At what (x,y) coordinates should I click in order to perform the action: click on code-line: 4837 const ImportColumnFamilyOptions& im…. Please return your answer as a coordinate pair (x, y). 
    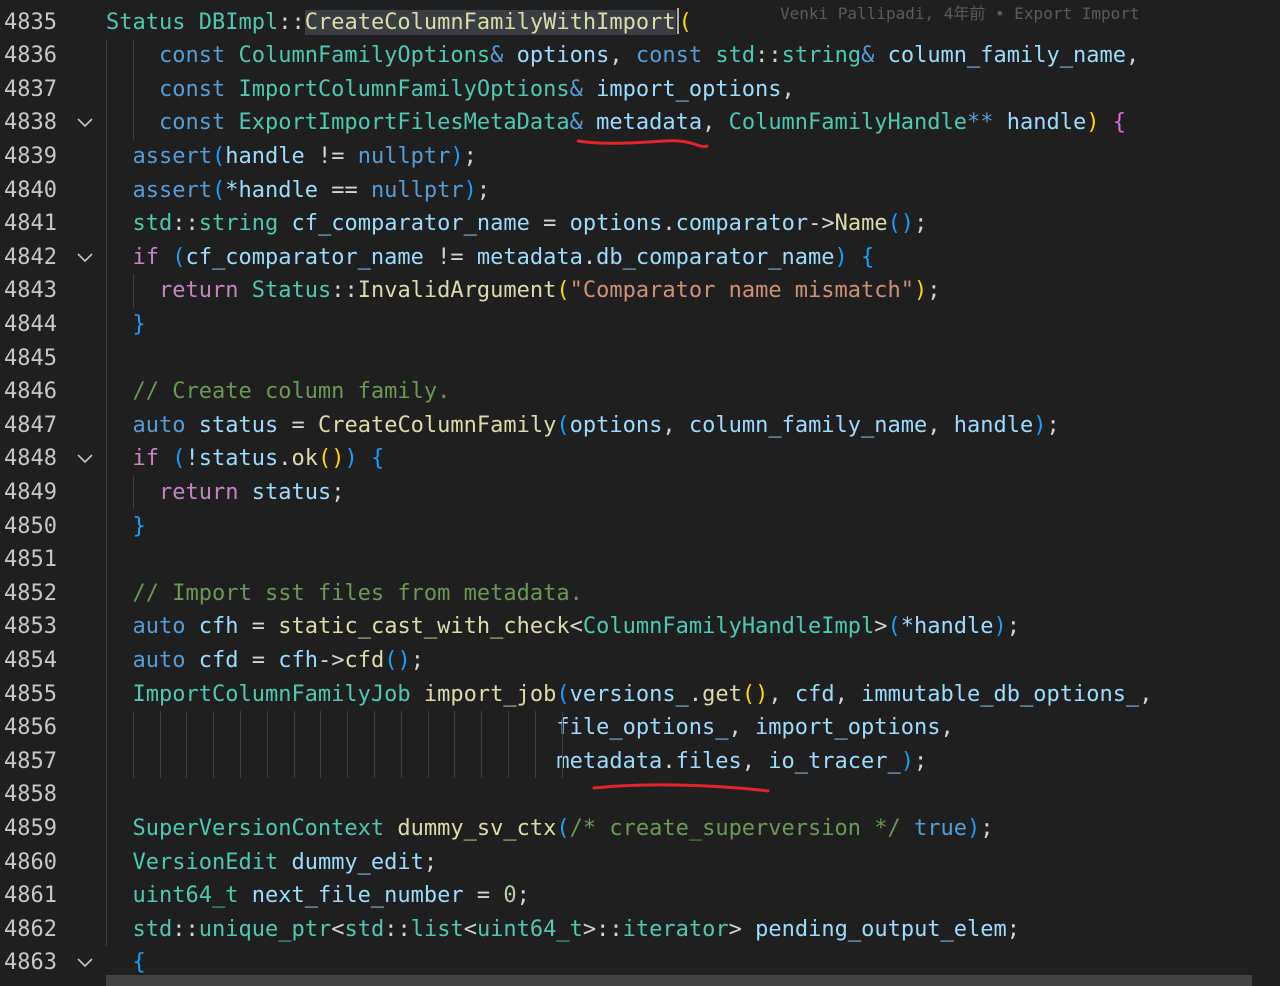
    Looking at the image, I should click on (640, 90).